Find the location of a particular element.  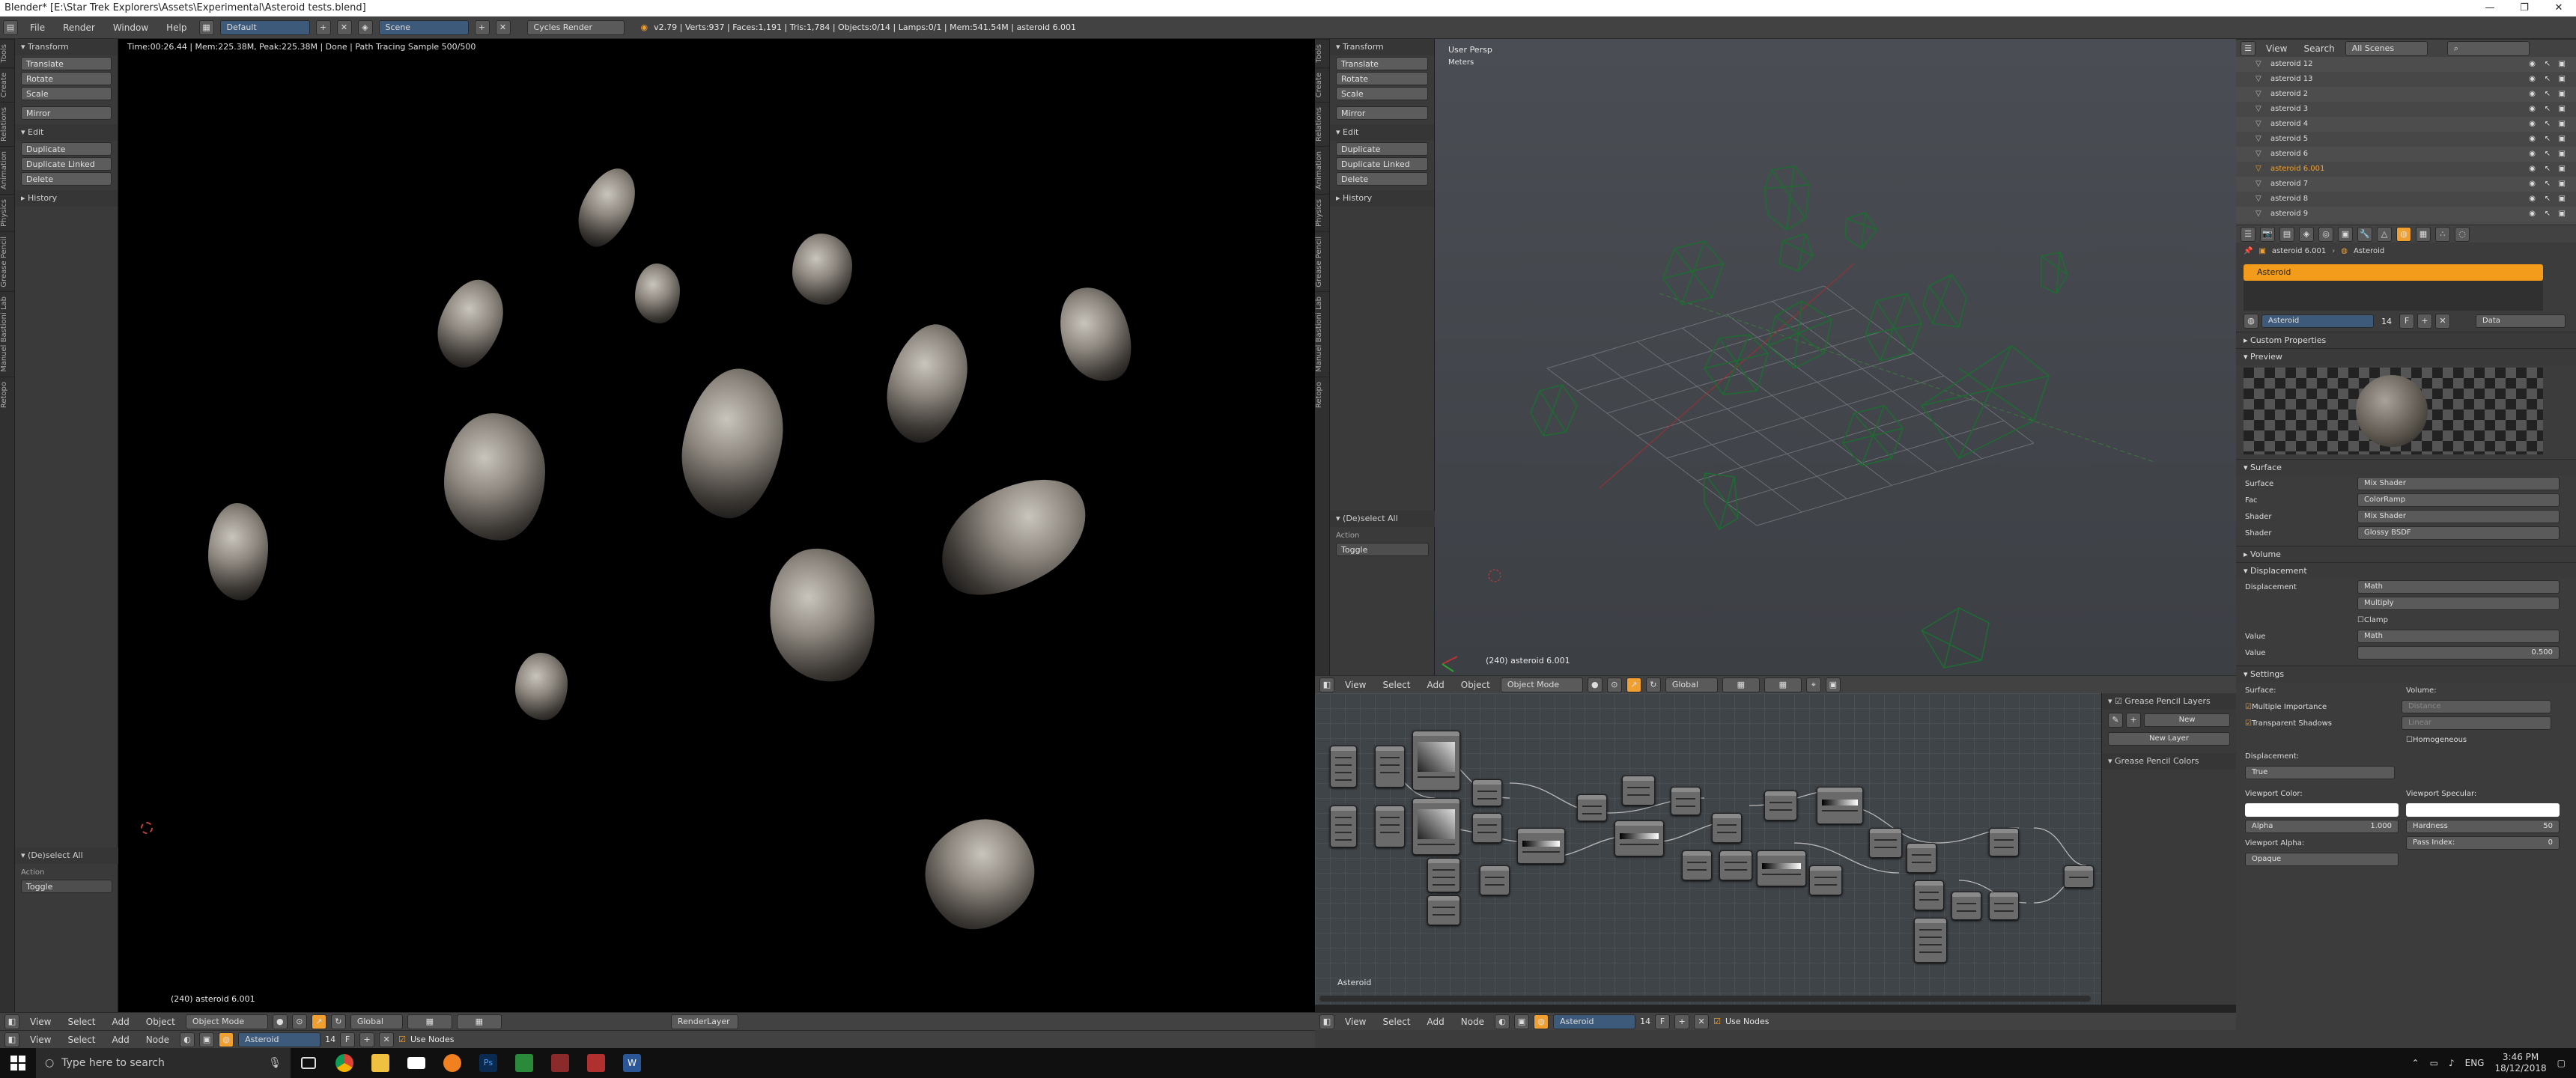

settings-section: ▾ Settings is located at coordinates (2406, 674).